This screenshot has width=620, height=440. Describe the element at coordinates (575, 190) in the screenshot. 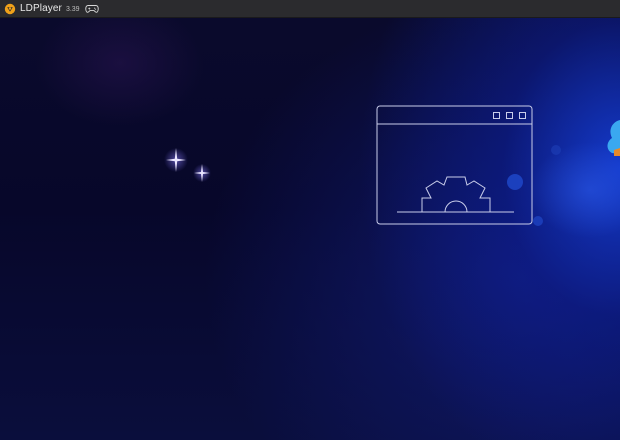

I see `glow-blob` at that location.